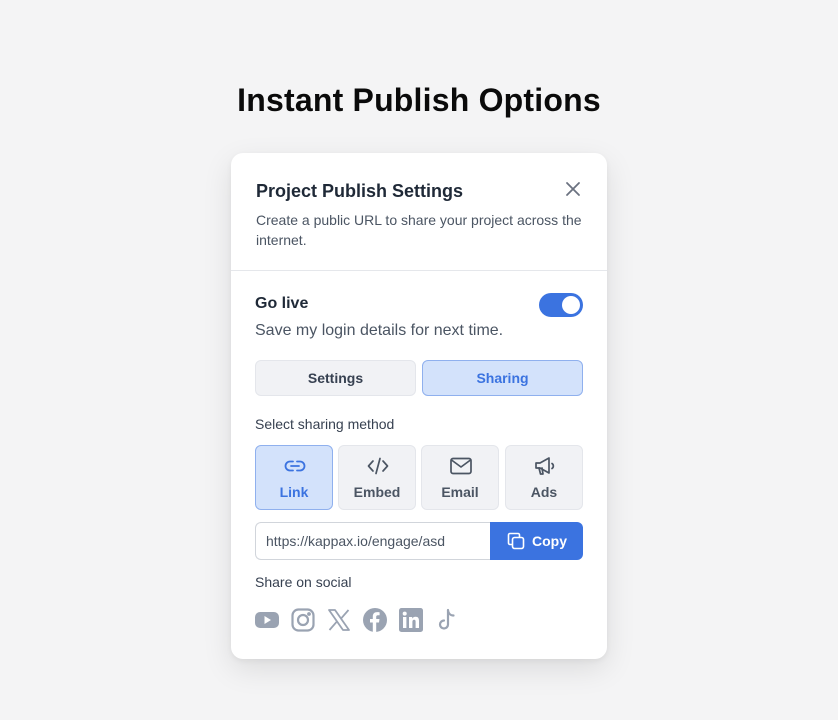 The width and height of the screenshot is (838, 720). Describe the element at coordinates (545, 466) in the screenshot. I see `megaphone-icon` at that location.